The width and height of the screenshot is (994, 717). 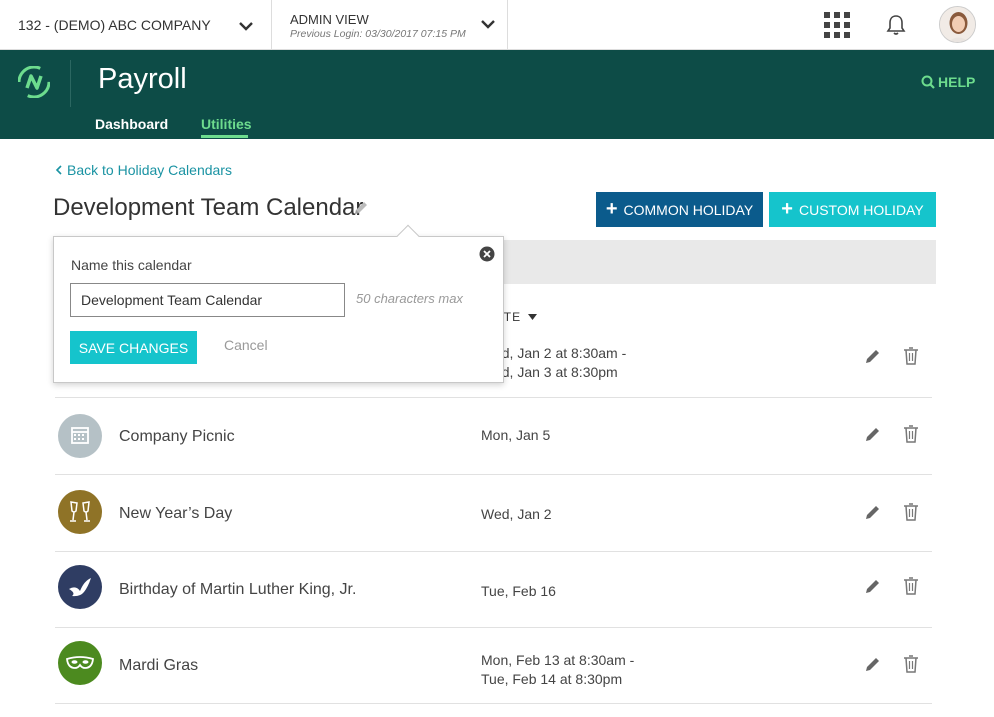 I want to click on date-line: Mon, Feb 13 at 8:30am -, so click(x=558, y=660).